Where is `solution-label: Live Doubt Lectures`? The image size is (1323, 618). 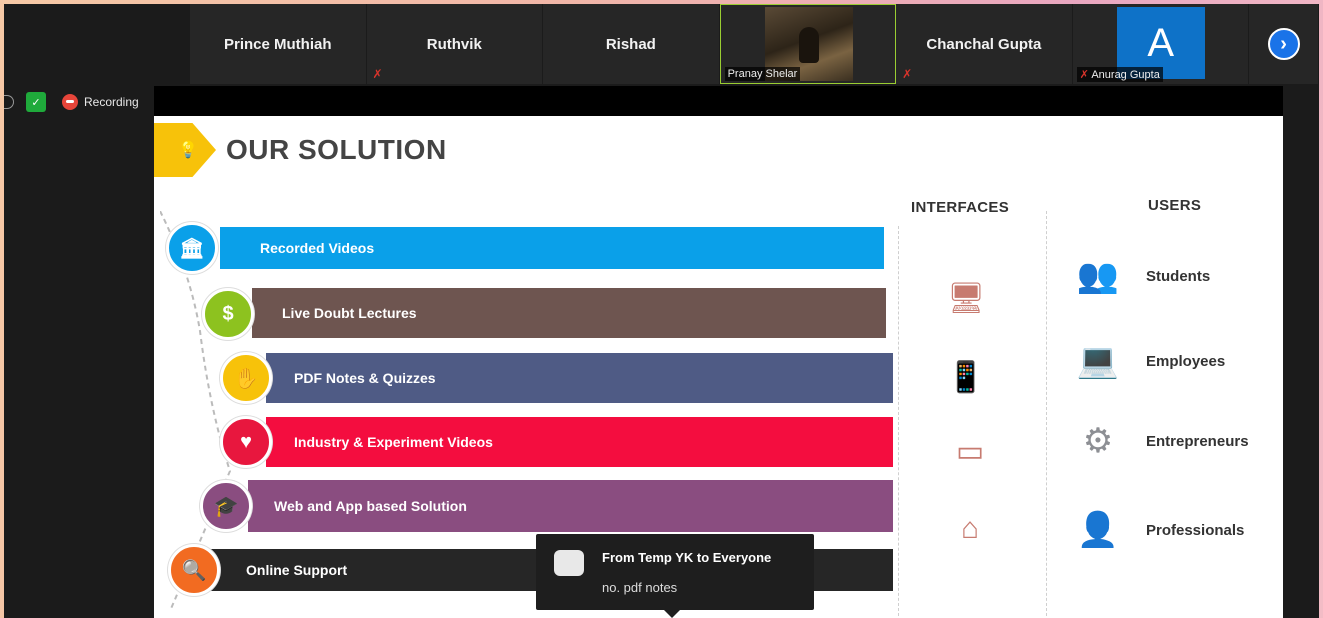
solution-label: Live Doubt Lectures is located at coordinates (349, 313).